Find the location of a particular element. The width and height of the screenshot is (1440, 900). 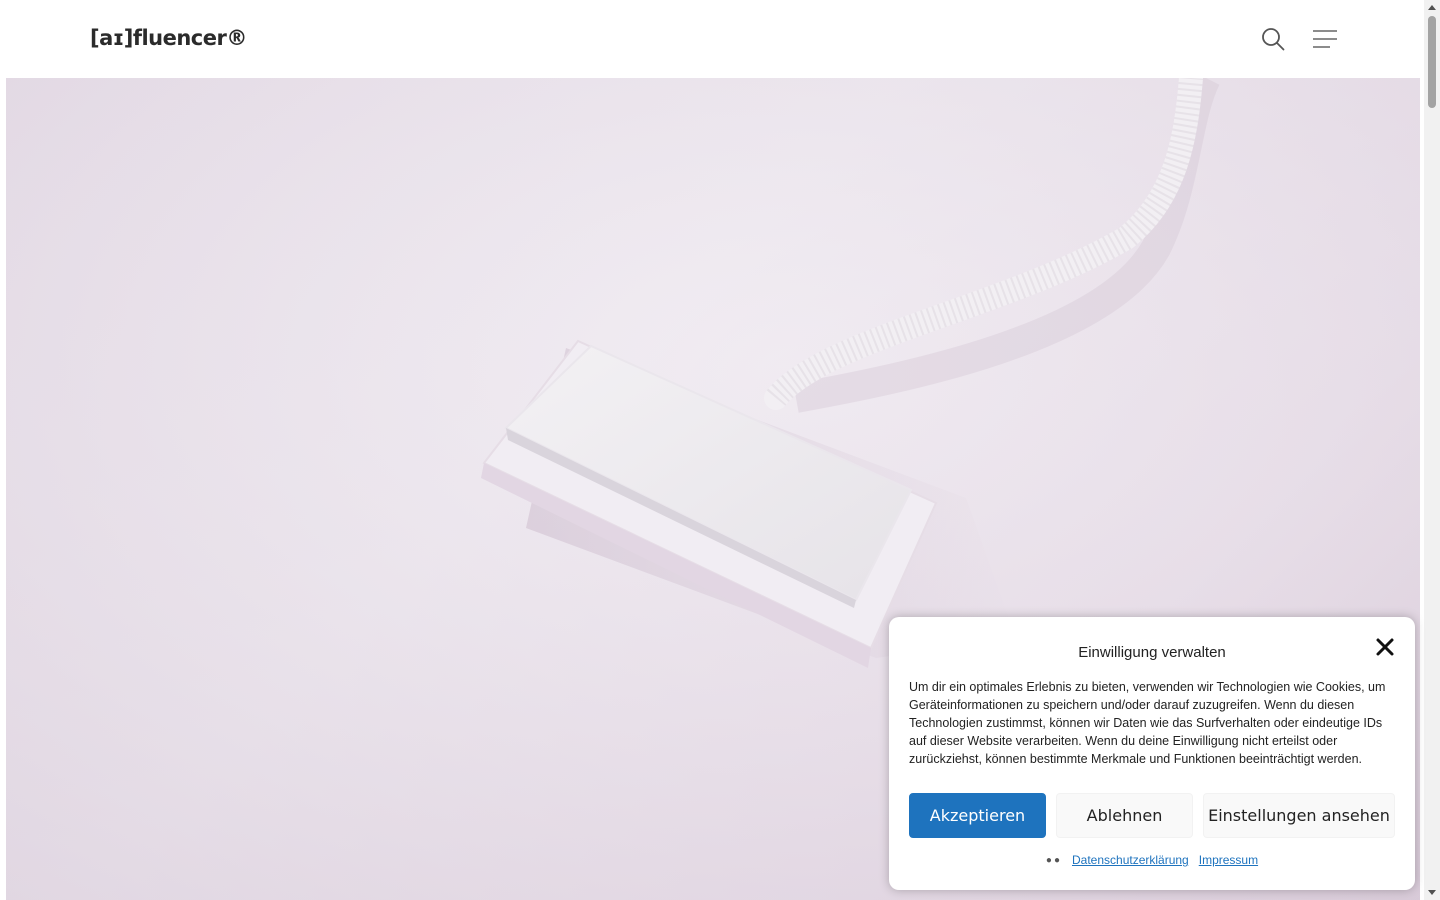

consent-title: Einwilligung verwalten is located at coordinates (1152, 652).